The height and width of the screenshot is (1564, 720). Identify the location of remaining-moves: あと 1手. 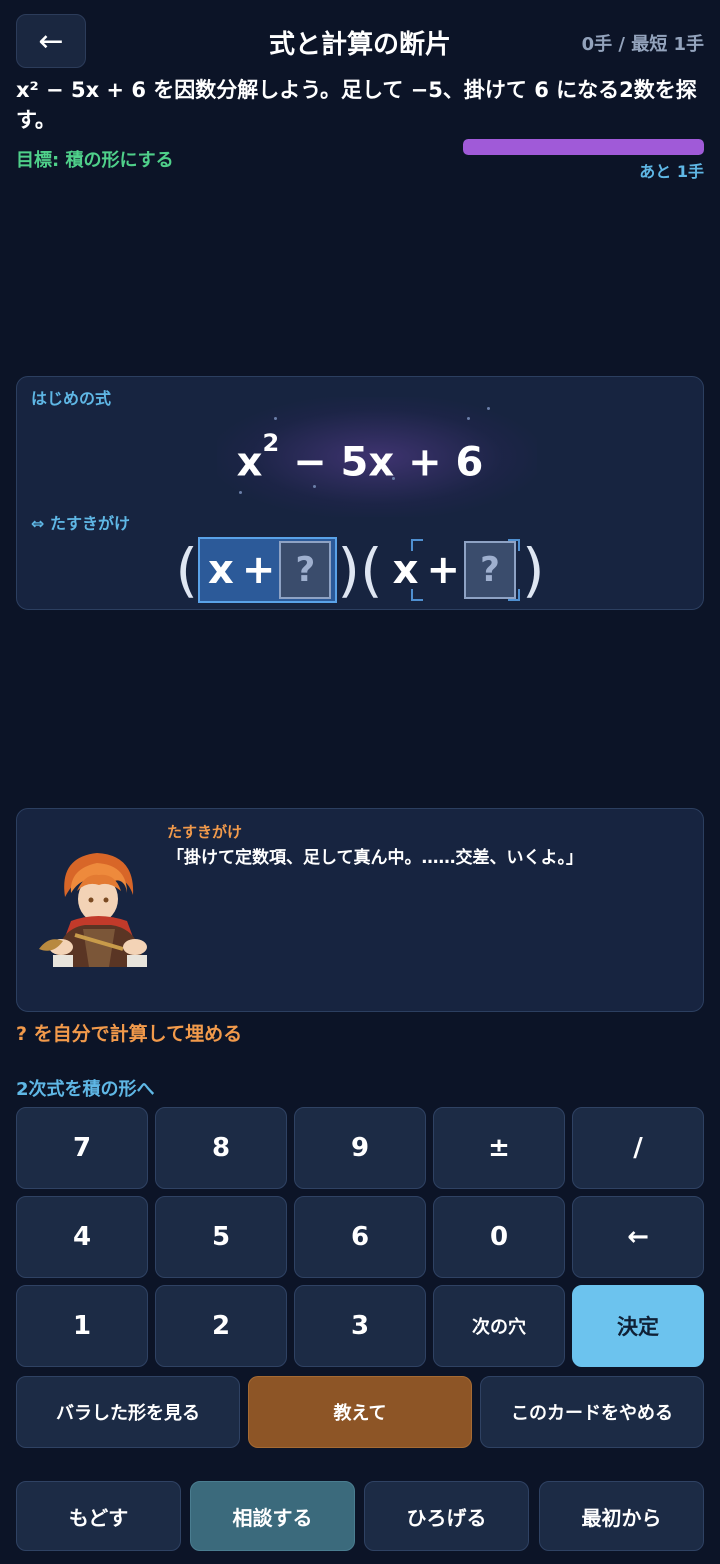
(671, 171).